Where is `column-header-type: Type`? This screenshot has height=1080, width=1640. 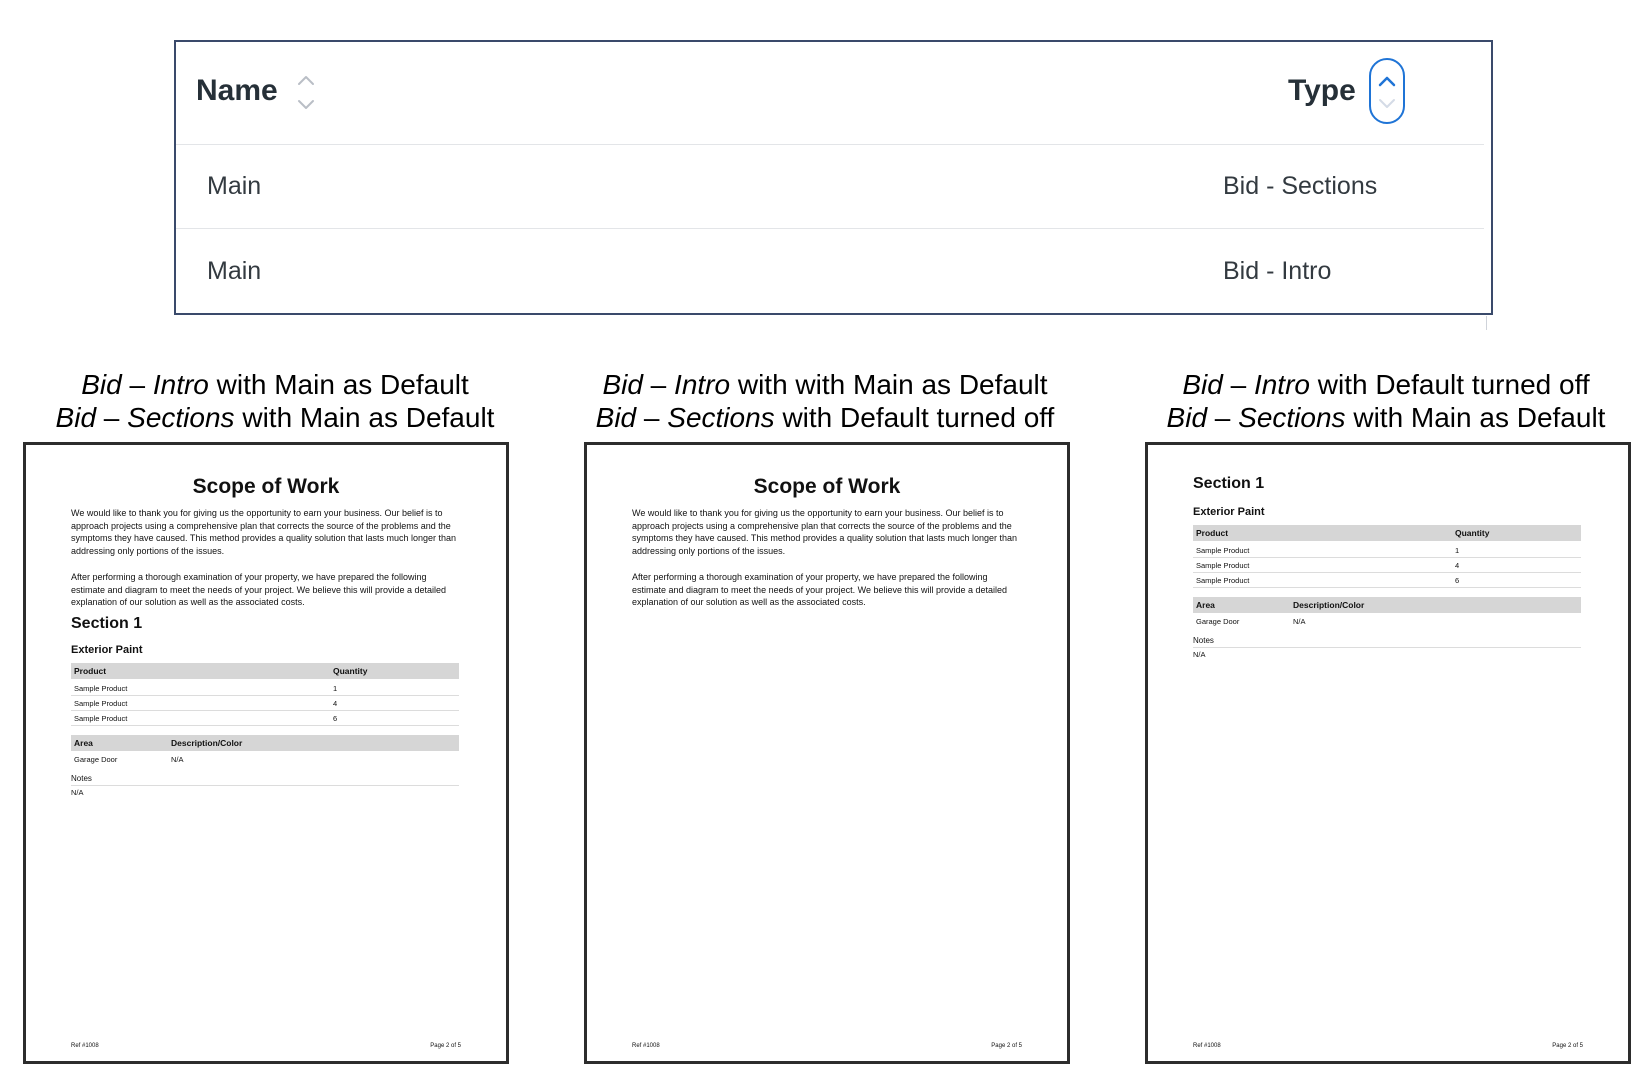 column-header-type: Type is located at coordinates (1322, 91).